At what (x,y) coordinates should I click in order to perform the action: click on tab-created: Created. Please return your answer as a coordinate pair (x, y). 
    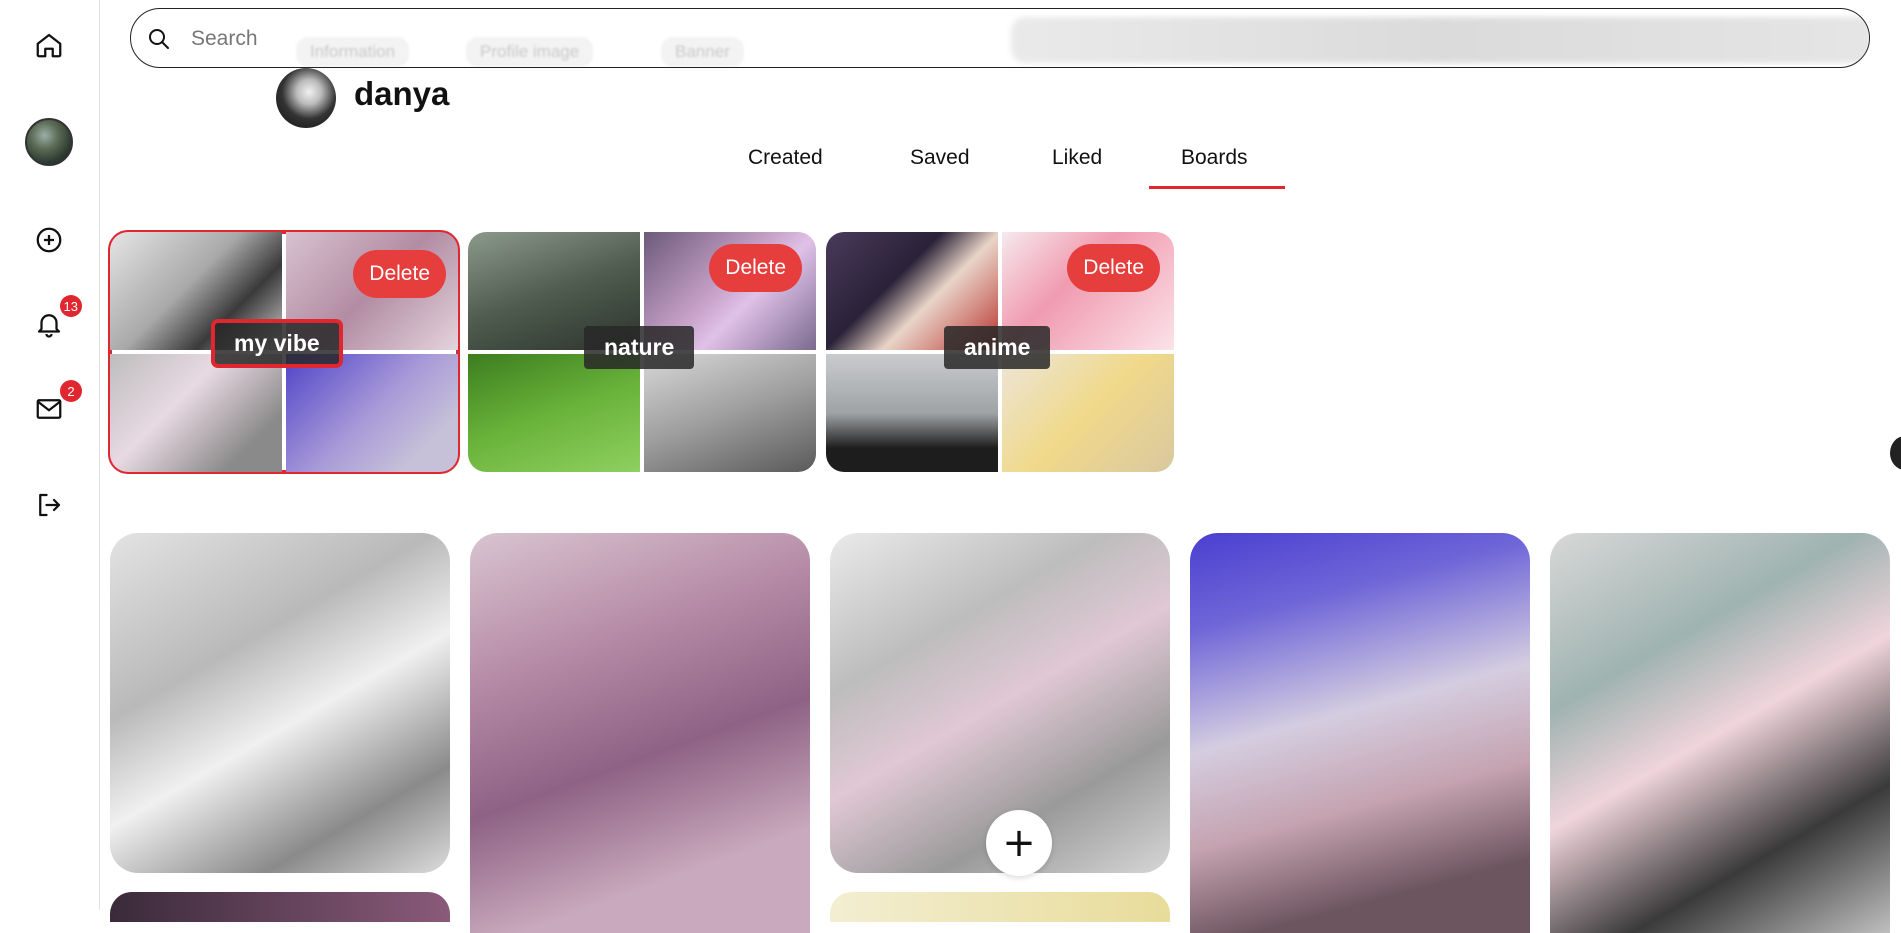
    Looking at the image, I should click on (785, 158).